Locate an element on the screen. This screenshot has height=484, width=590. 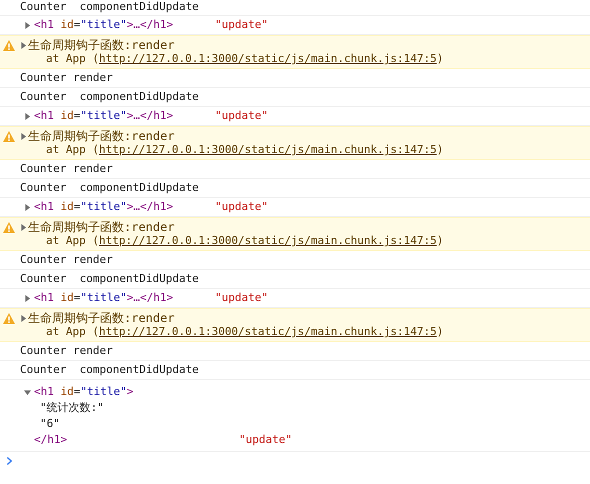
closing-tag: </h1> is located at coordinates (136, 440).